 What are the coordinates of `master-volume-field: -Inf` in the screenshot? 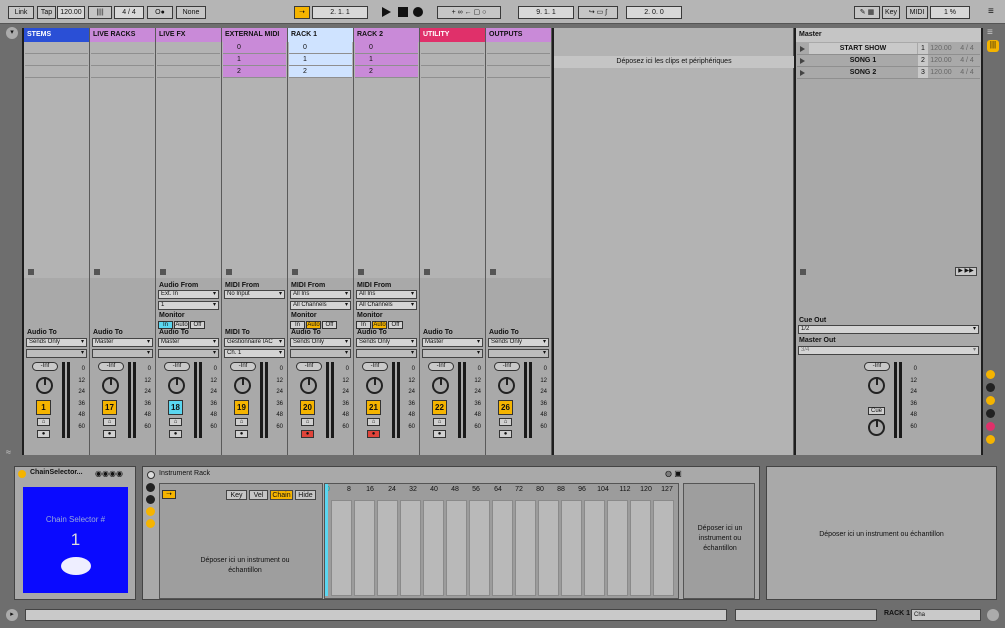 It's located at (877, 366).